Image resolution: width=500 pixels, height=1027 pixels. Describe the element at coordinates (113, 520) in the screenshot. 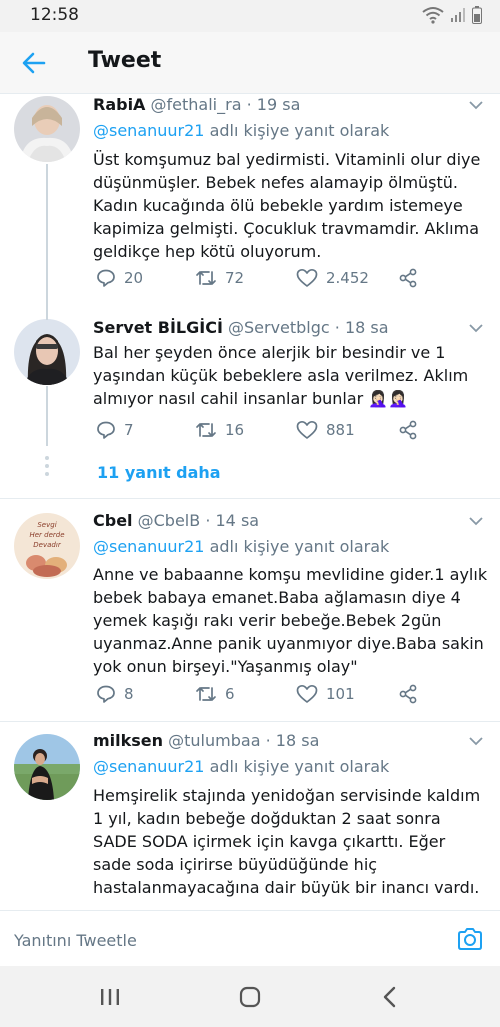

I see `display-name: Cbel` at that location.